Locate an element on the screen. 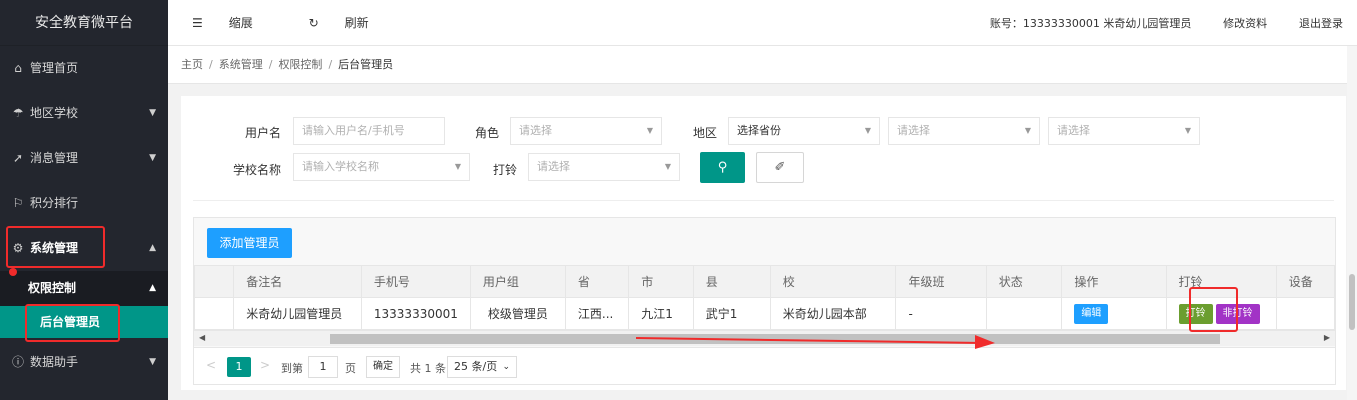  cell-ring: 打铃 非打铃 is located at coordinates (1221, 313).